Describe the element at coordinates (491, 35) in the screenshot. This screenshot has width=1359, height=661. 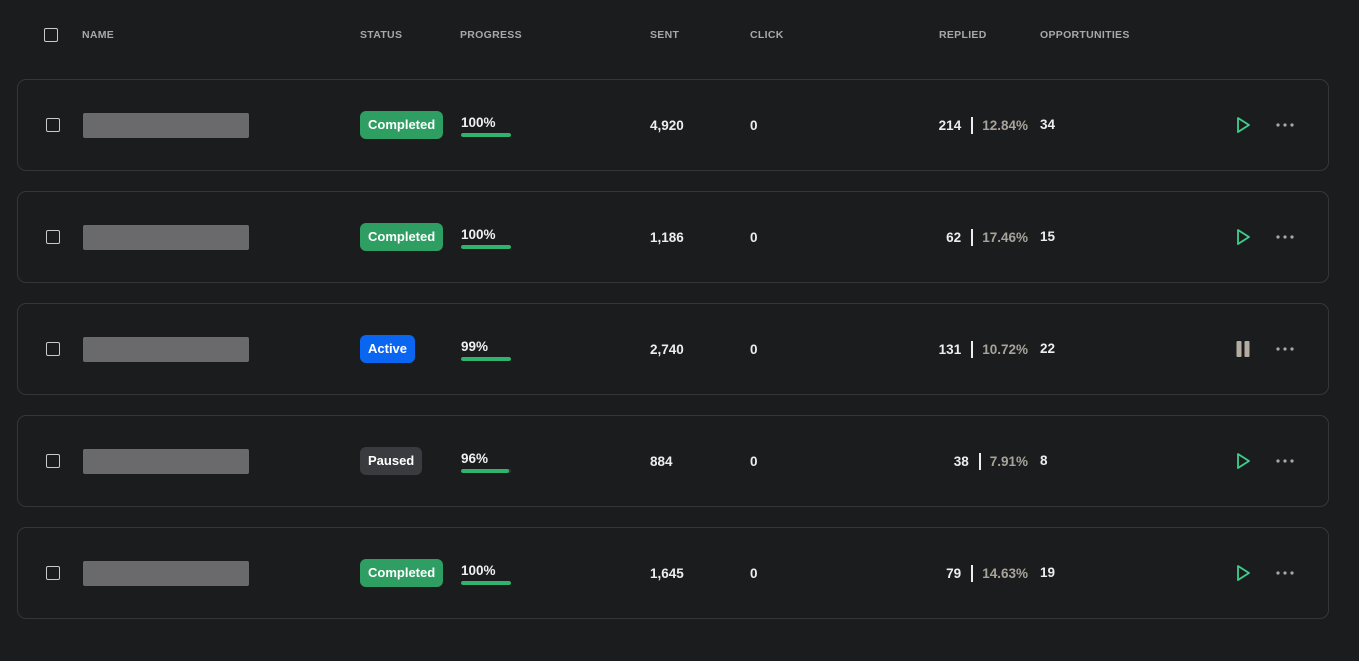
I see `header-progress: PROGRESS` at that location.